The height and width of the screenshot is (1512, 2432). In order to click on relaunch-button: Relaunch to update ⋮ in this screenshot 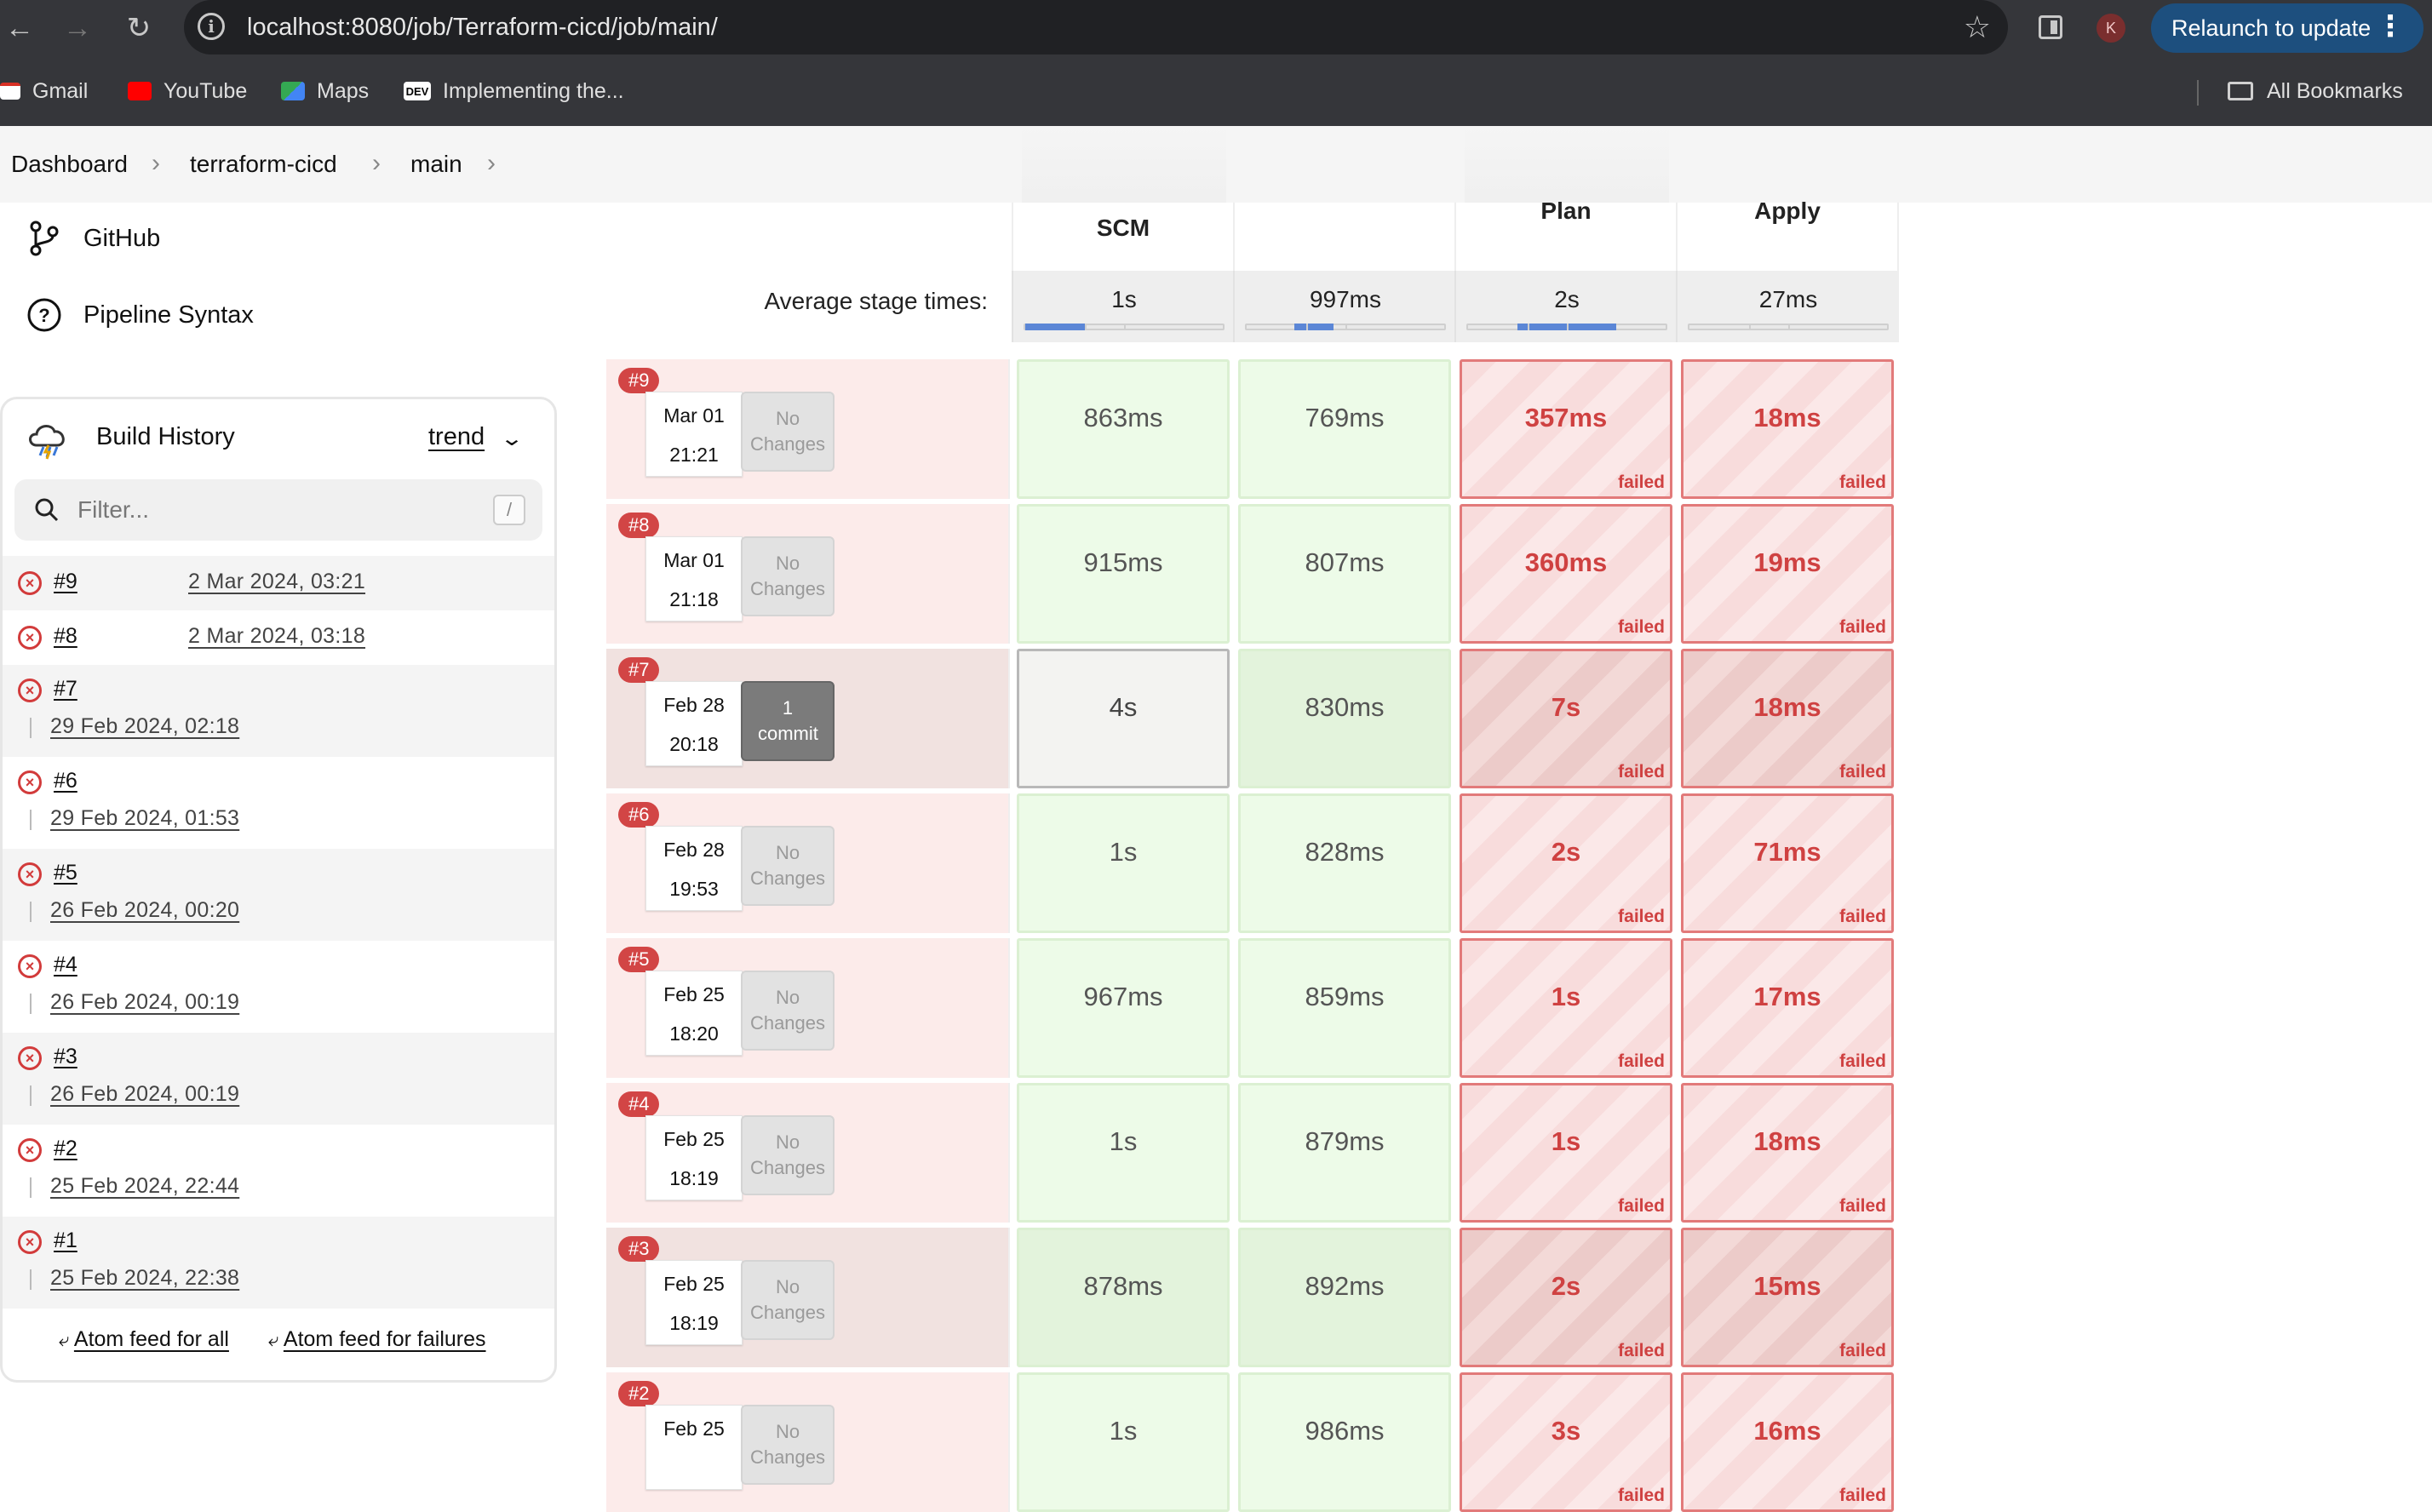, I will do `click(2287, 28)`.